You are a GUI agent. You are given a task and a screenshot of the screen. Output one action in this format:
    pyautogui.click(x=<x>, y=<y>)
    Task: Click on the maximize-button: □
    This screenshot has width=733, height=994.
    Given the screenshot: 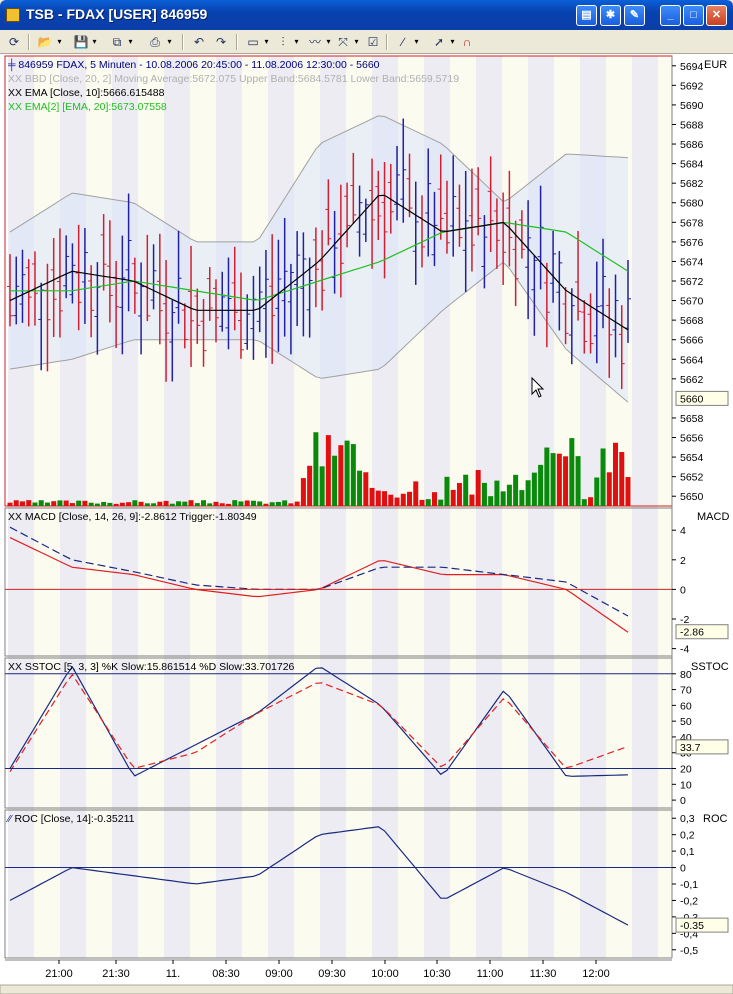 What is the action you would take?
    pyautogui.click(x=693, y=15)
    